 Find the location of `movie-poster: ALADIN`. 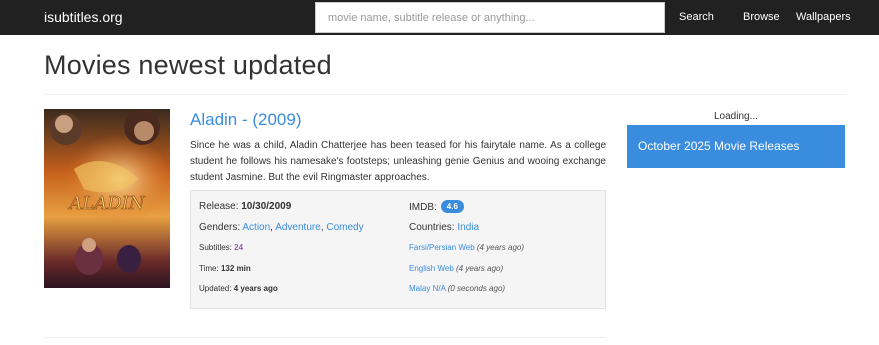

movie-poster: ALADIN is located at coordinates (107, 198).